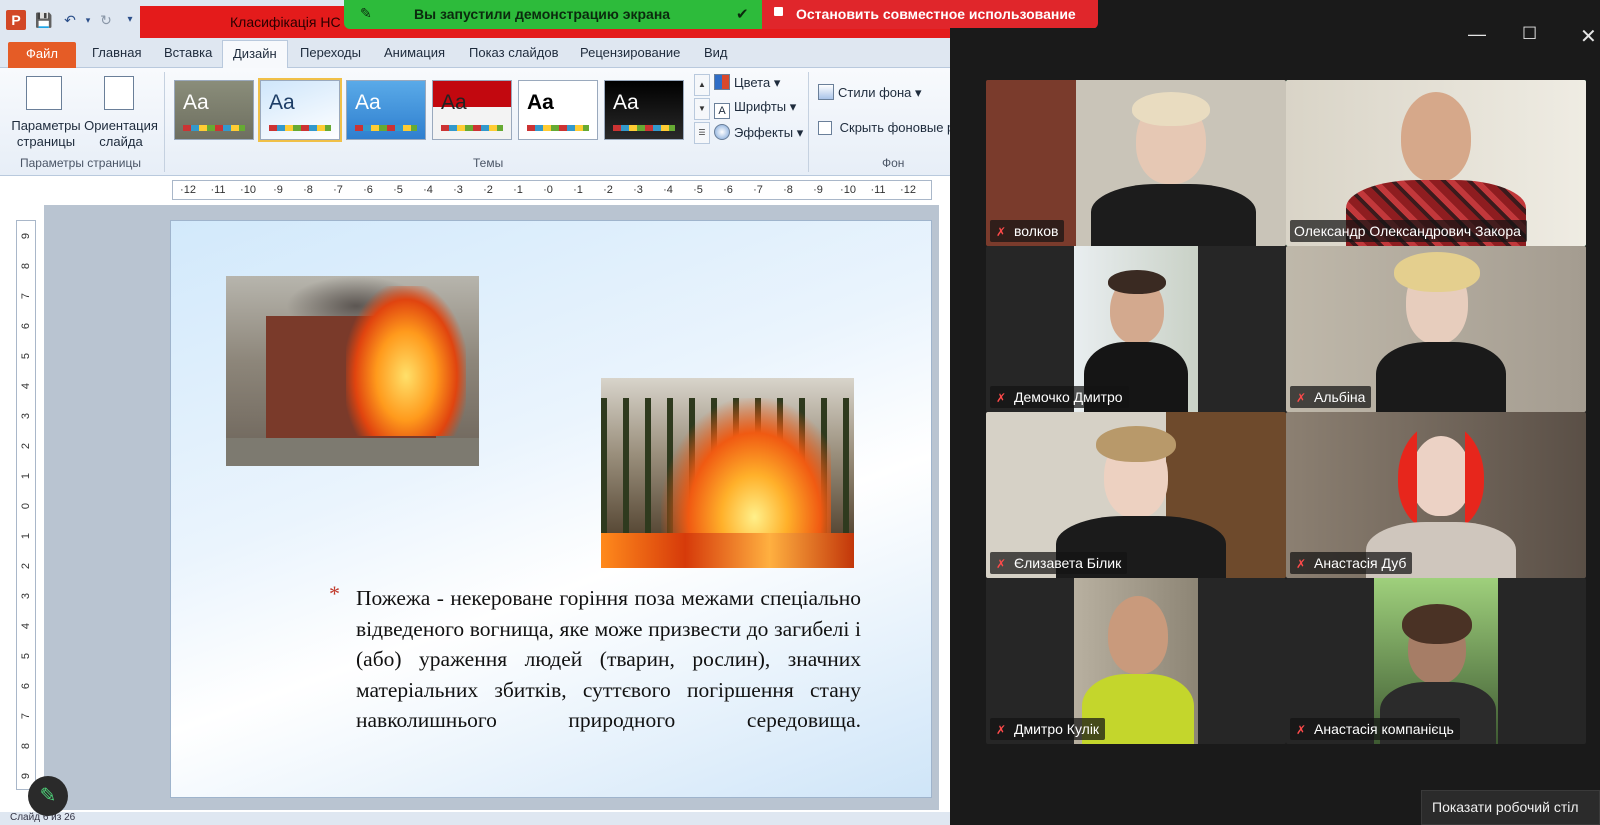 Image resolution: width=1600 pixels, height=825 pixels. What do you see at coordinates (46, 134) in the screenshot?
I see `page-setup-button: Параметры страницы` at bounding box center [46, 134].